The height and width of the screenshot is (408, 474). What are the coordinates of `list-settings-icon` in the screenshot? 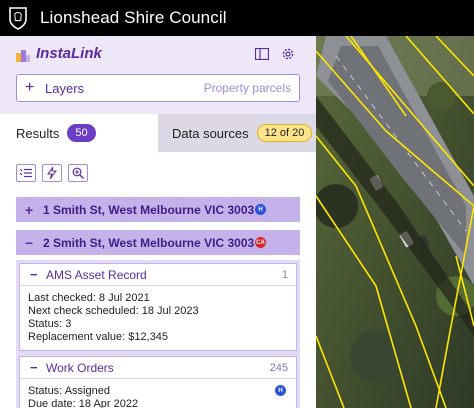 It's located at (26, 173).